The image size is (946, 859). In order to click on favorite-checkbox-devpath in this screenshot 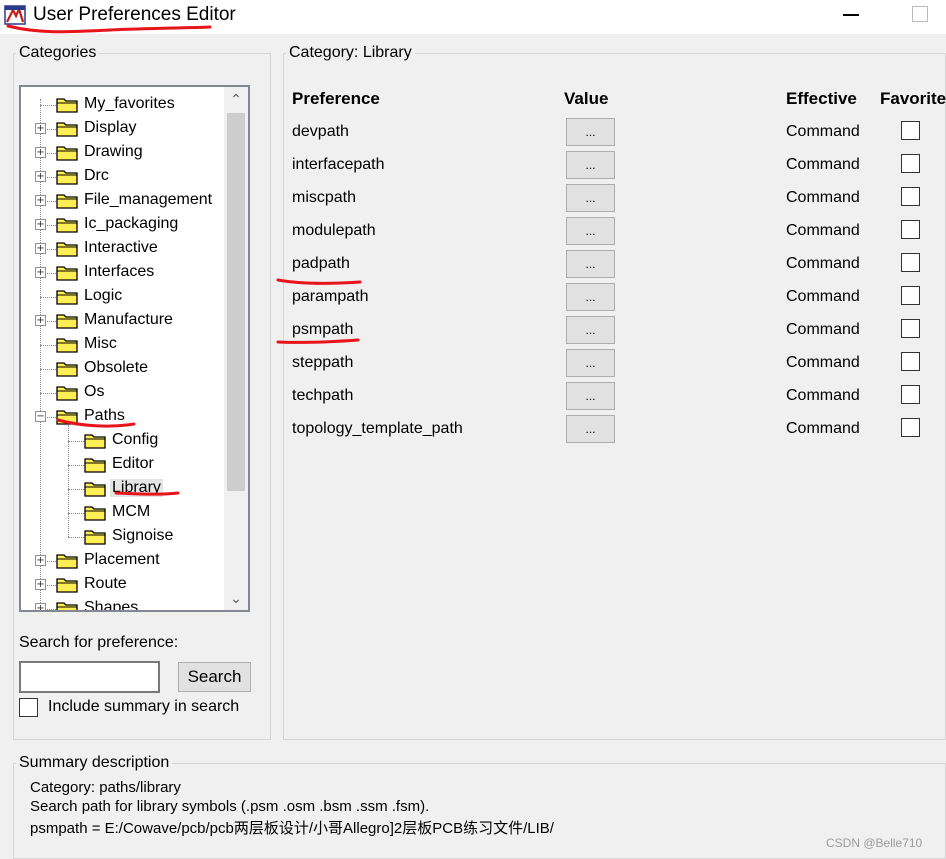, I will do `click(910, 130)`.